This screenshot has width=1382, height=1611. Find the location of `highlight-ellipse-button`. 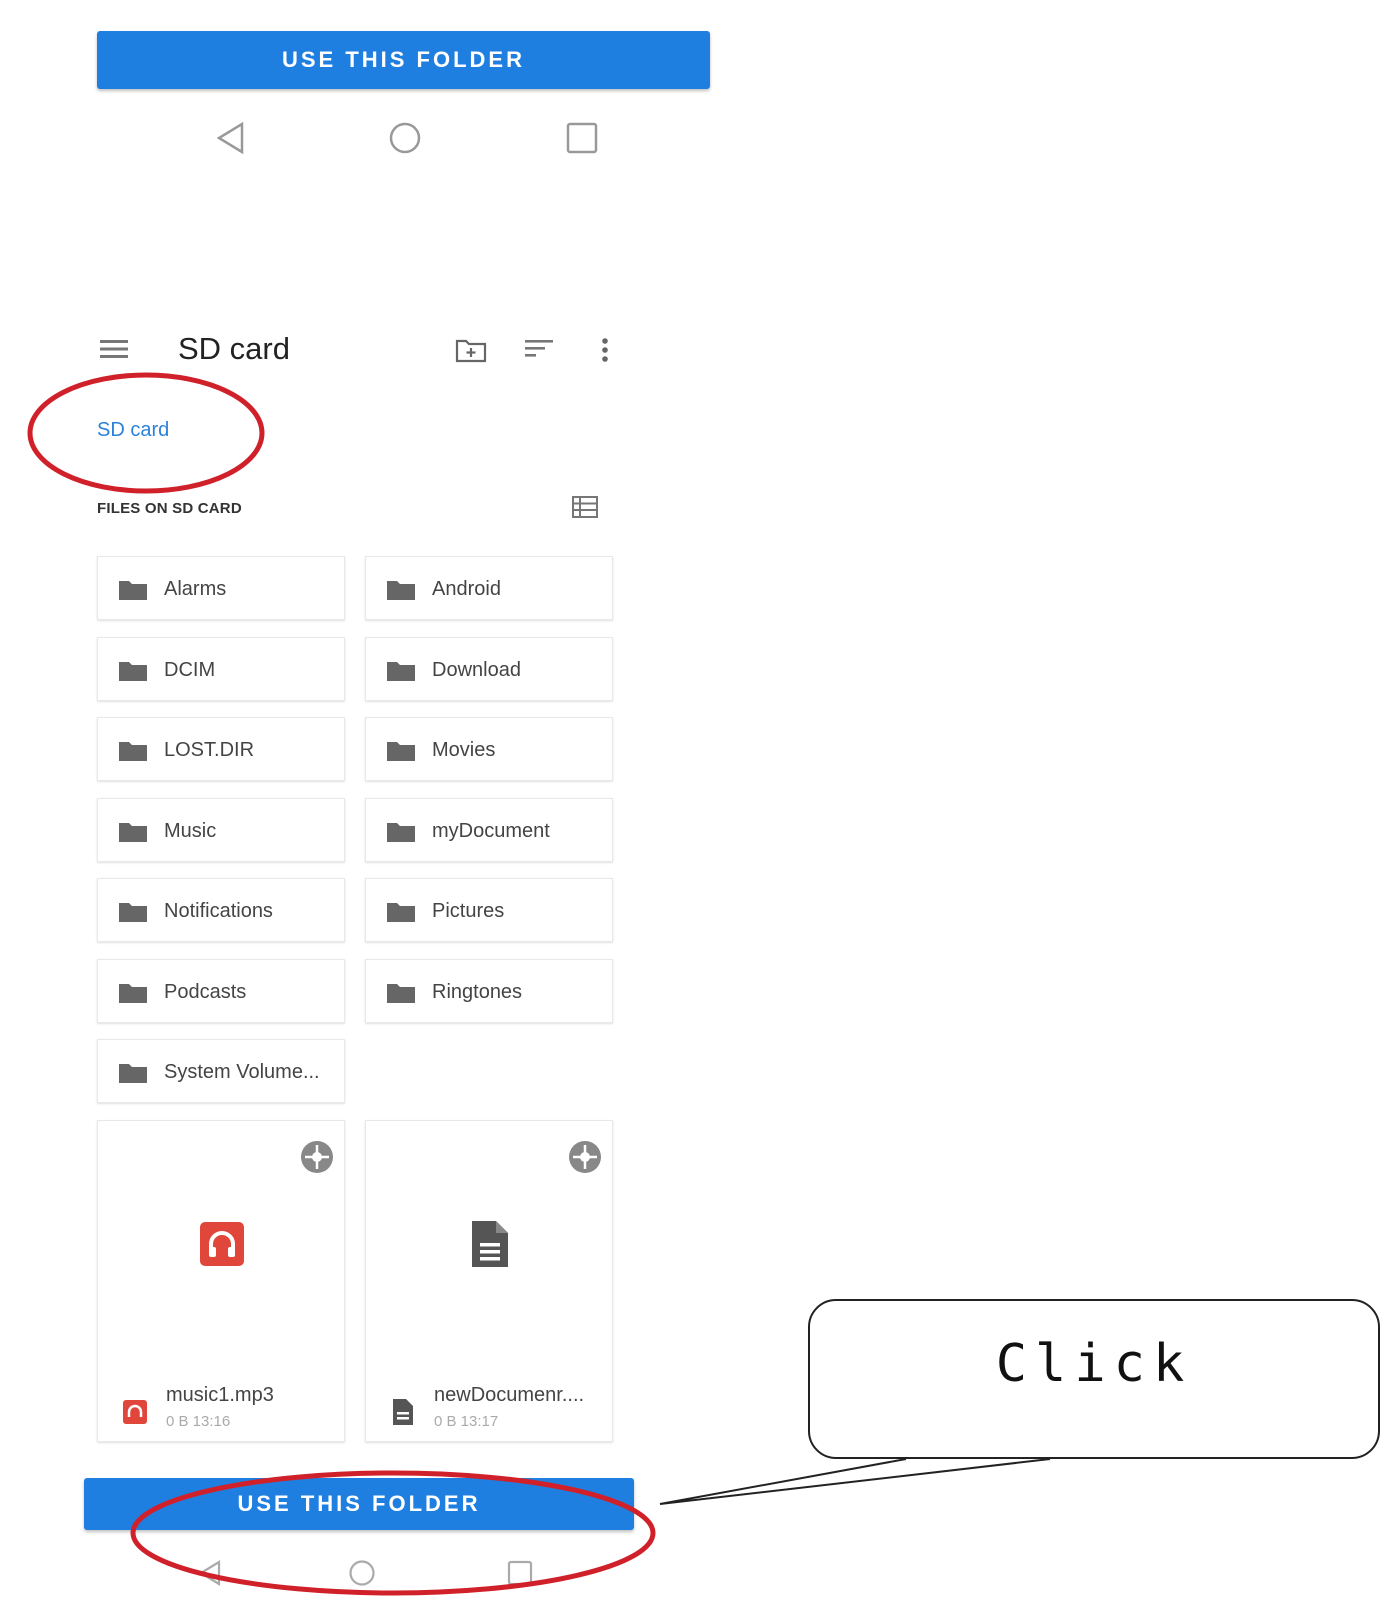

highlight-ellipse-button is located at coordinates (393, 1533).